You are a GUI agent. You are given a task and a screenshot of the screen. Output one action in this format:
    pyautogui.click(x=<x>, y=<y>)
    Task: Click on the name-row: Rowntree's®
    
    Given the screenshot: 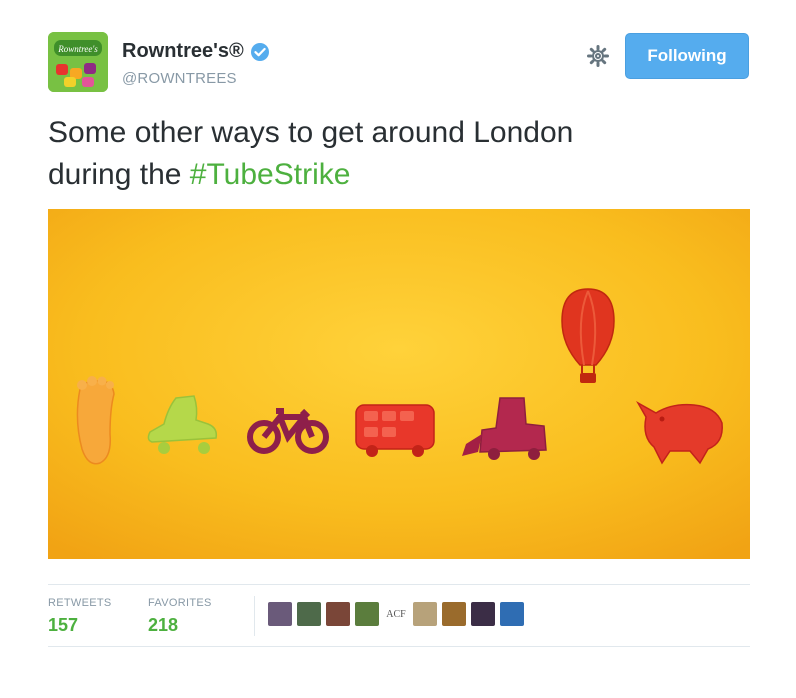 What is the action you would take?
    pyautogui.click(x=196, y=51)
    